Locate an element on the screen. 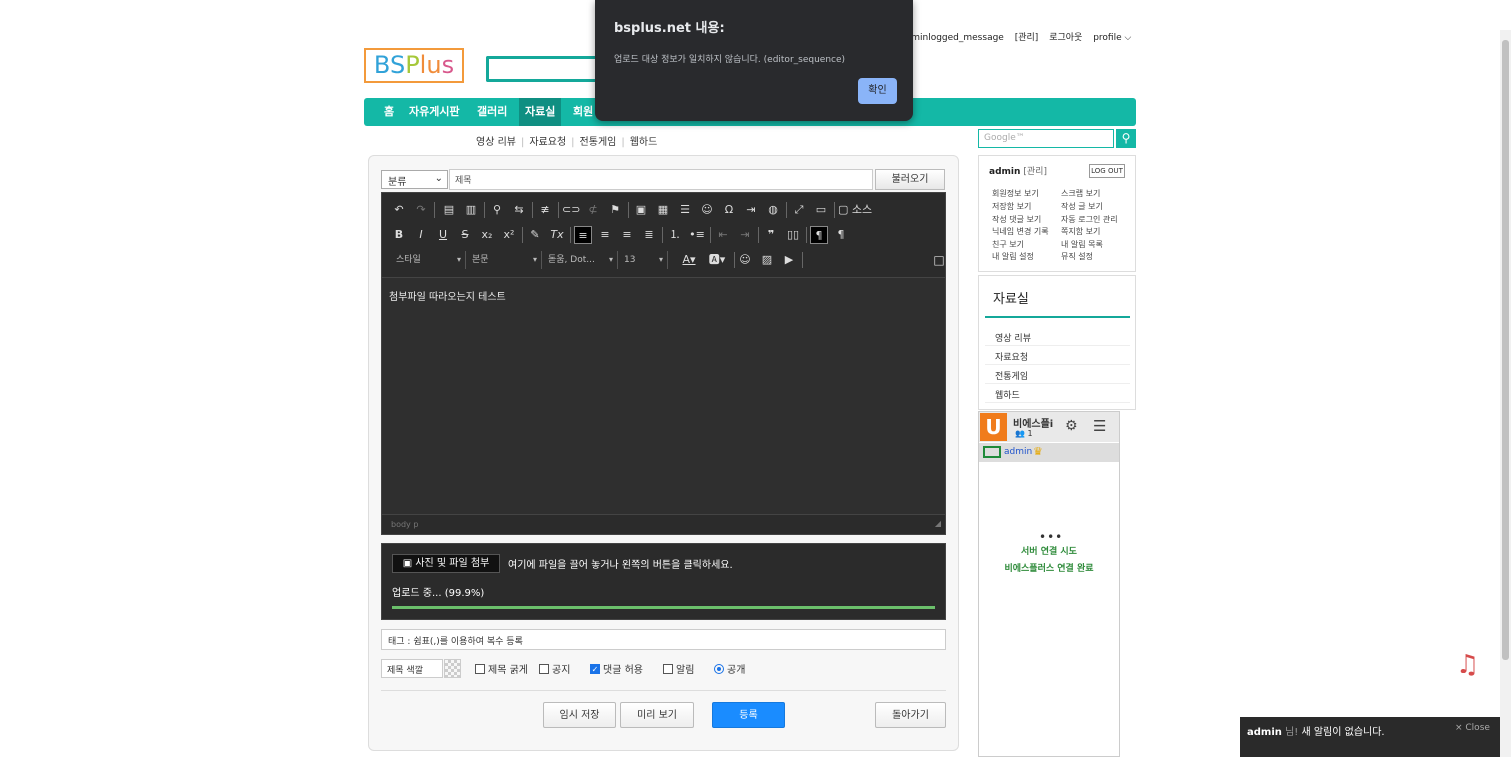  nav-home: 홈 is located at coordinates (389, 112).